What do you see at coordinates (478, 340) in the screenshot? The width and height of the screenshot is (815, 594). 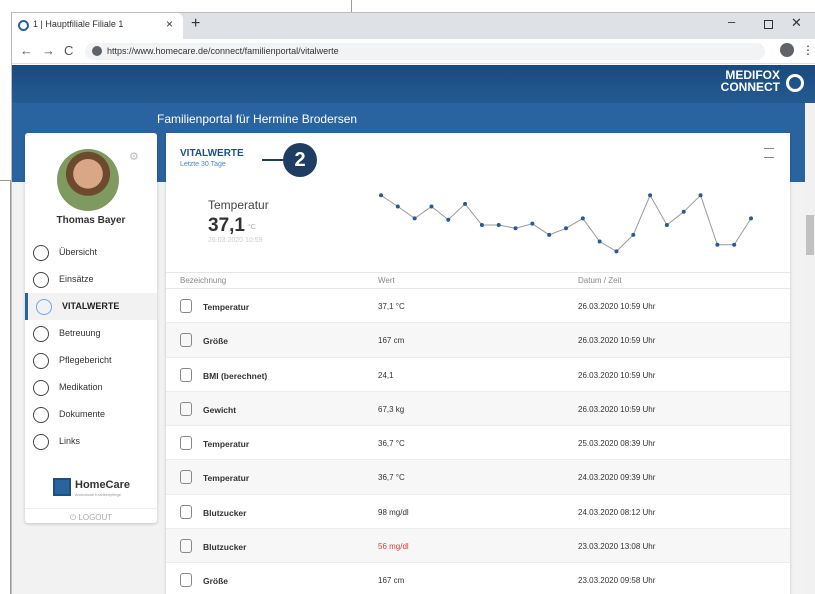 I see `table-row: Größe 167 cm 26.03.2020 10:59 Uhr` at bounding box center [478, 340].